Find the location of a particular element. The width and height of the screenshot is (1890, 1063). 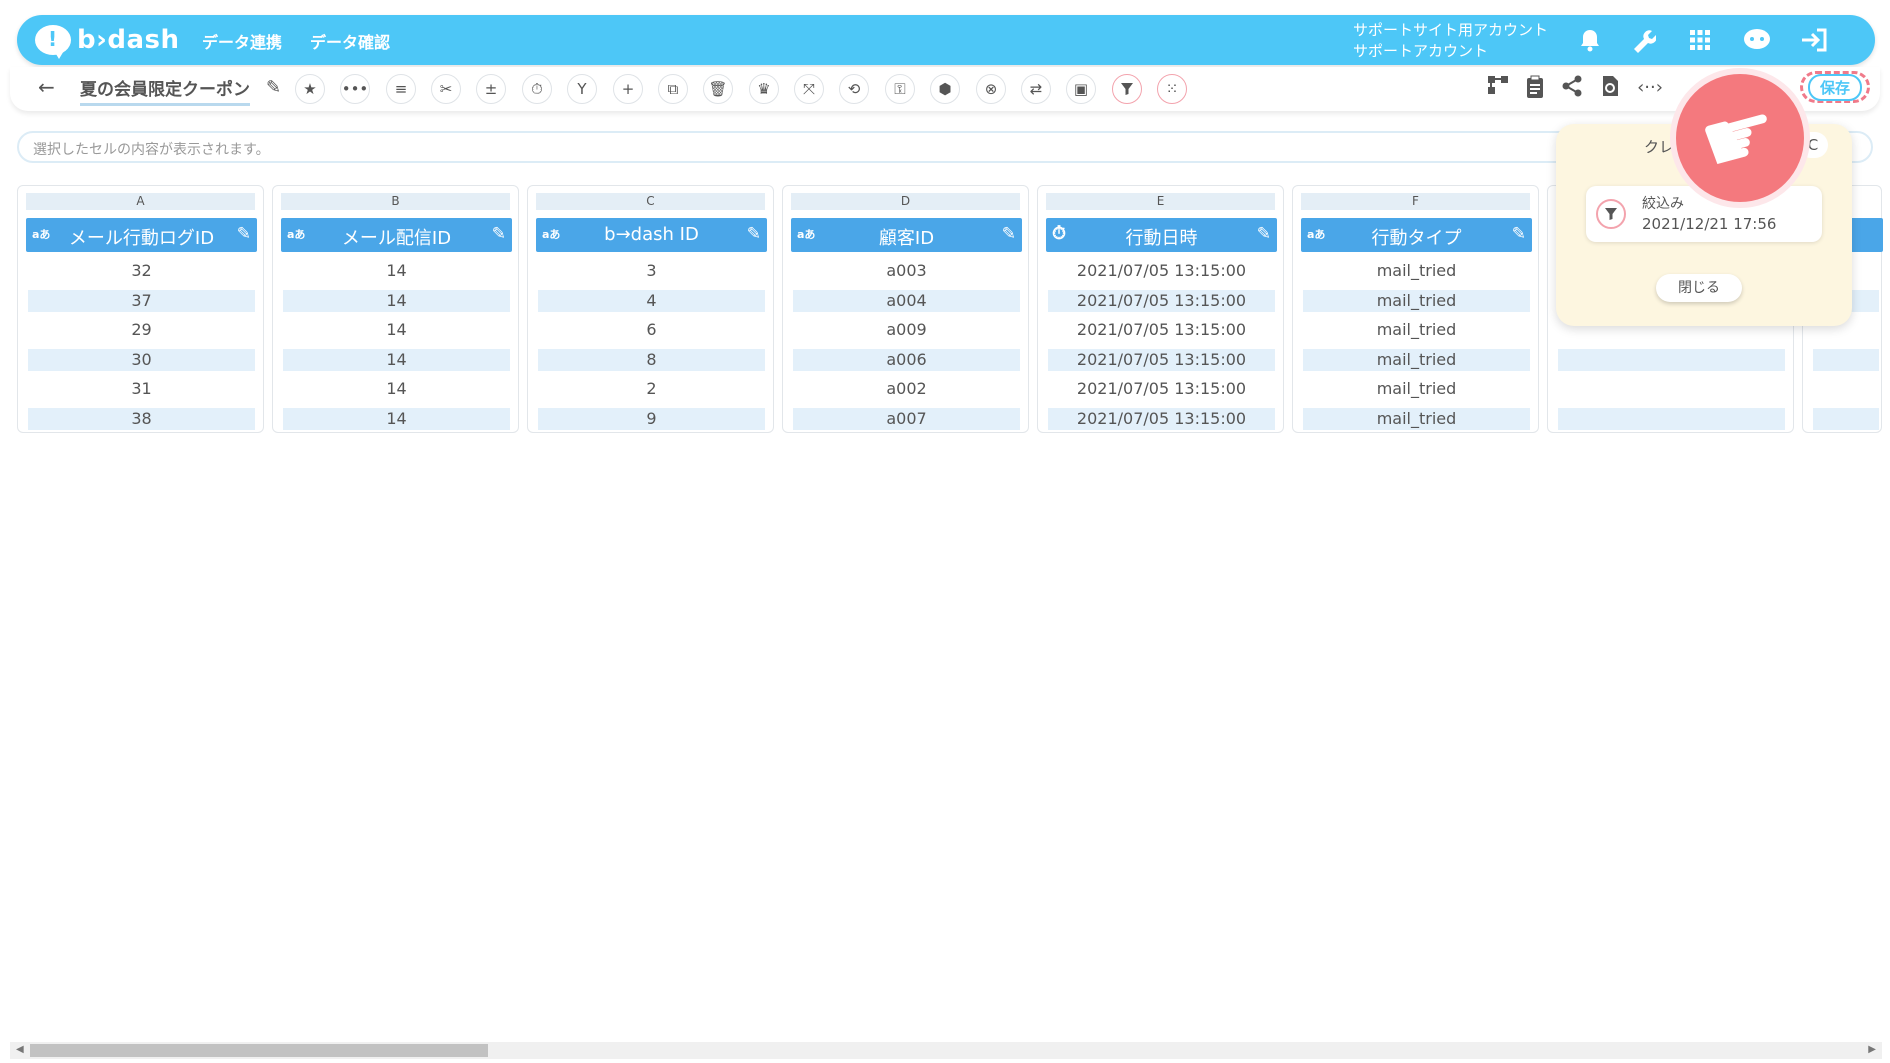

calculation-icon: ± is located at coordinates (491, 89).